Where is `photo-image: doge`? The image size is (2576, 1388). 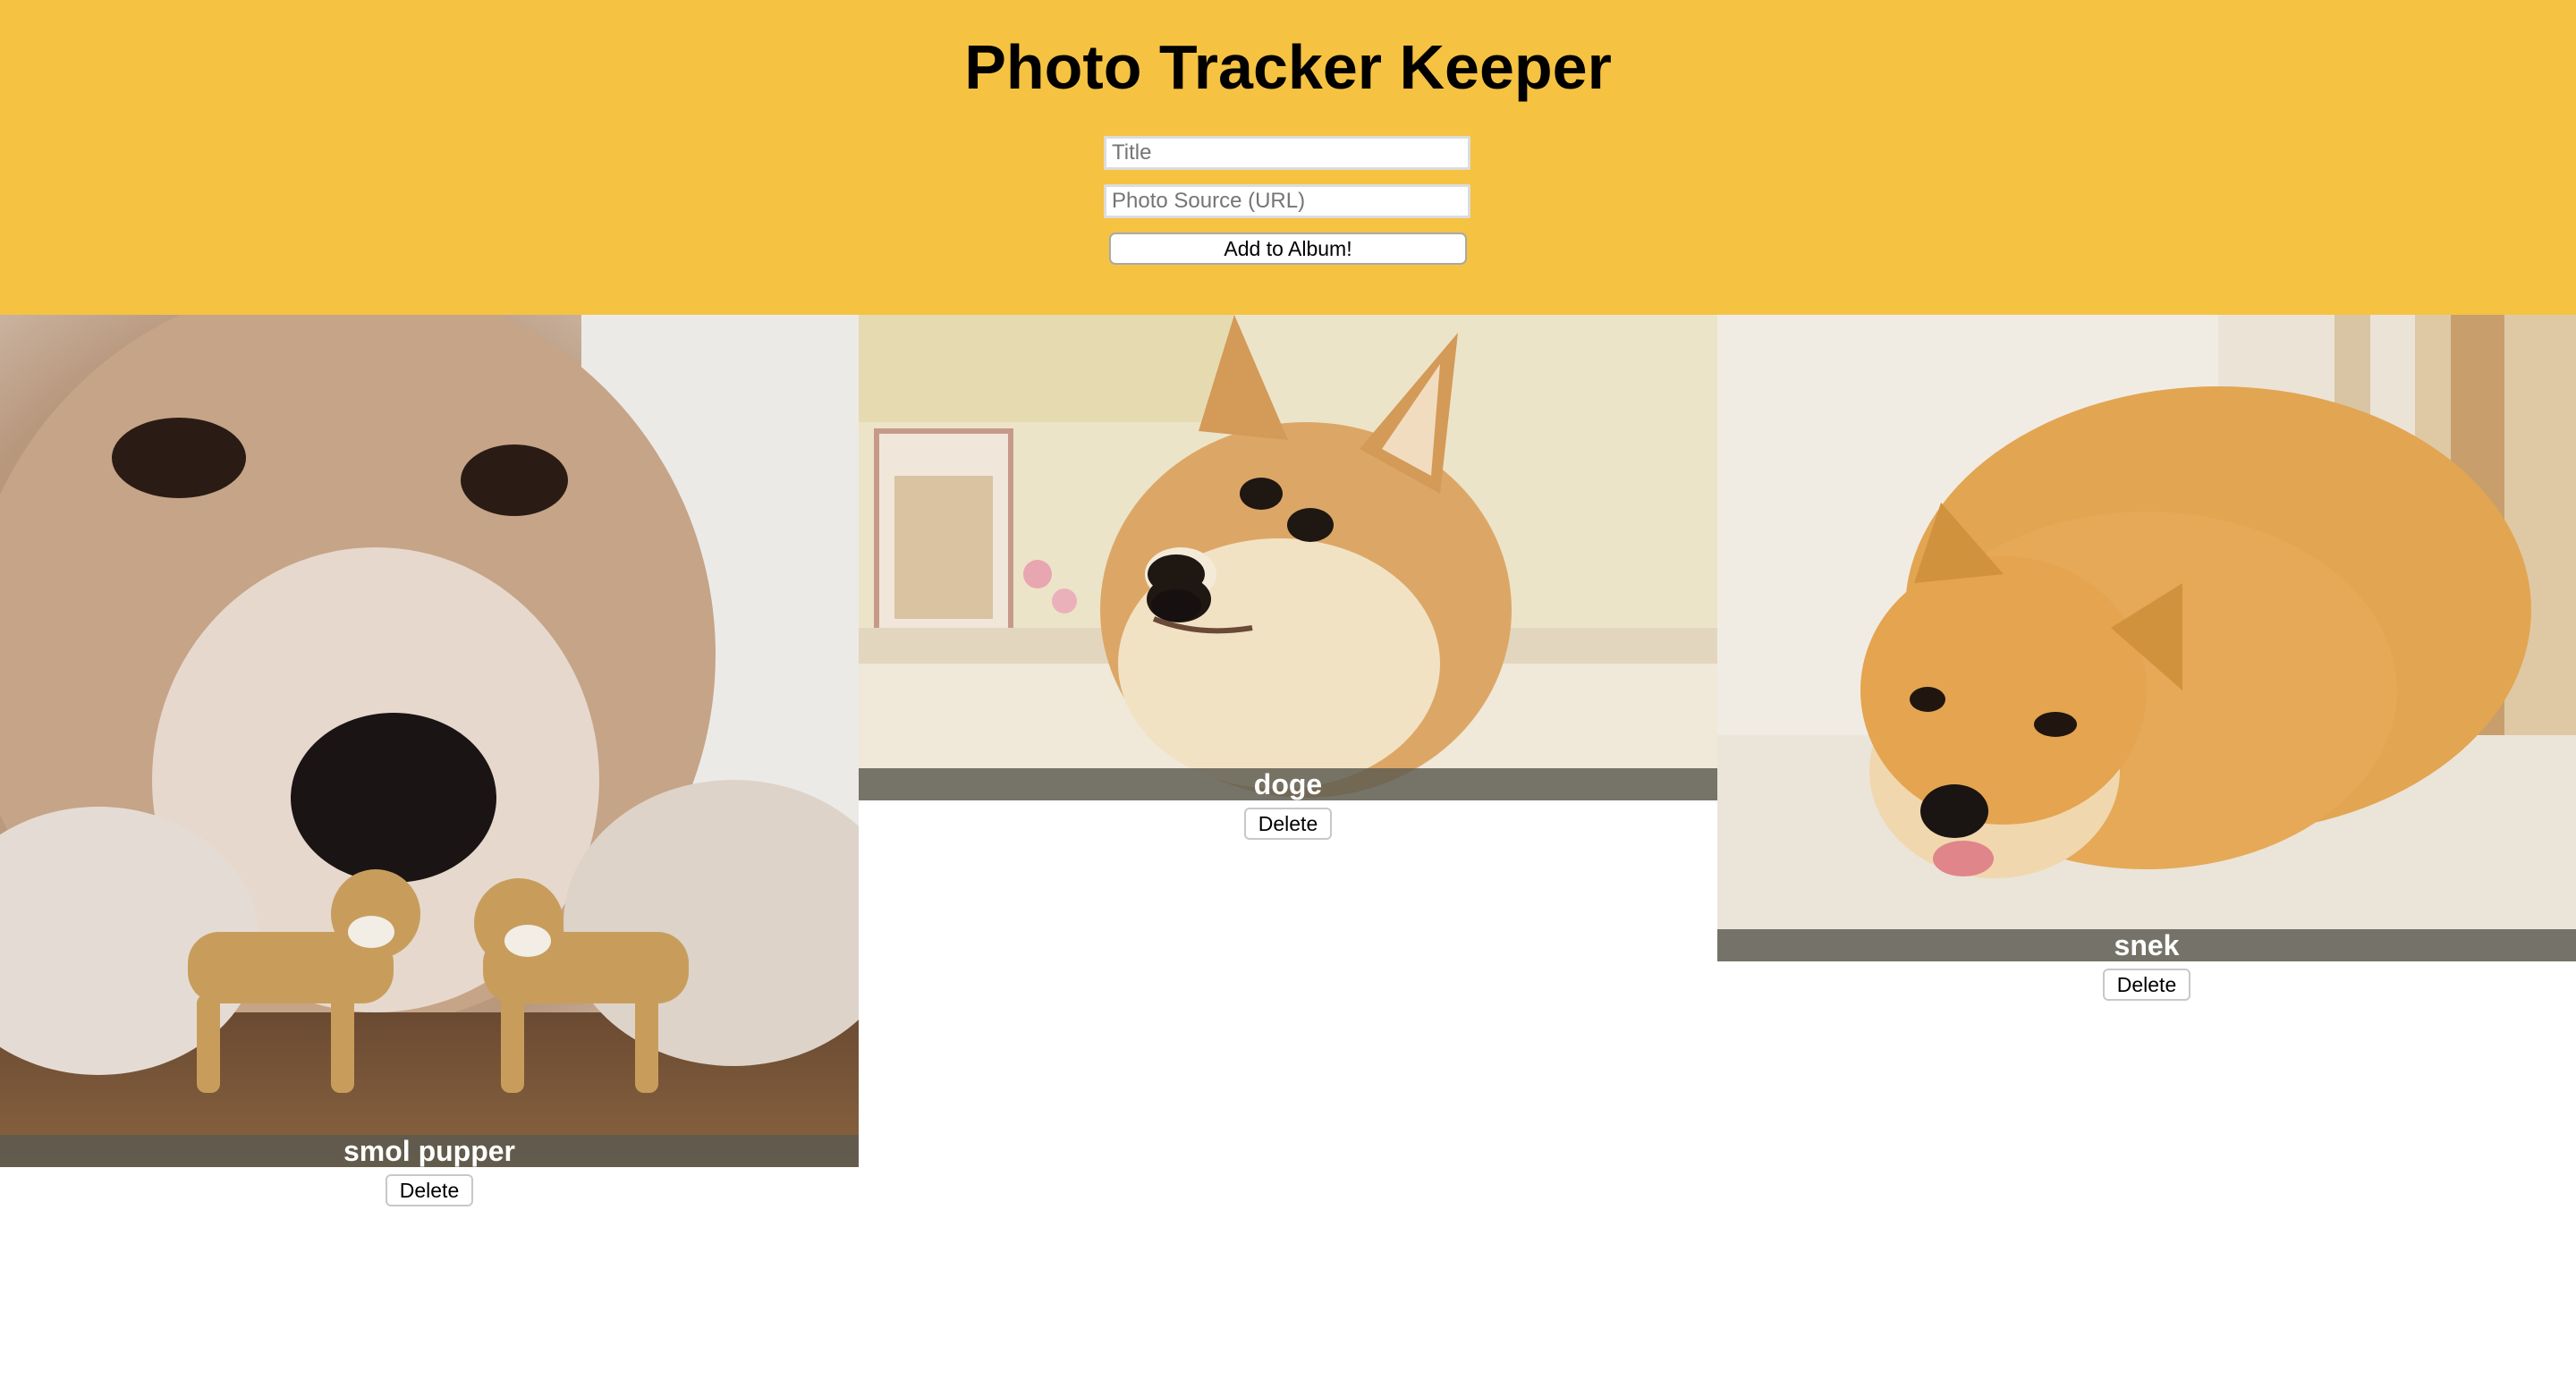
photo-image: doge is located at coordinates (1288, 557).